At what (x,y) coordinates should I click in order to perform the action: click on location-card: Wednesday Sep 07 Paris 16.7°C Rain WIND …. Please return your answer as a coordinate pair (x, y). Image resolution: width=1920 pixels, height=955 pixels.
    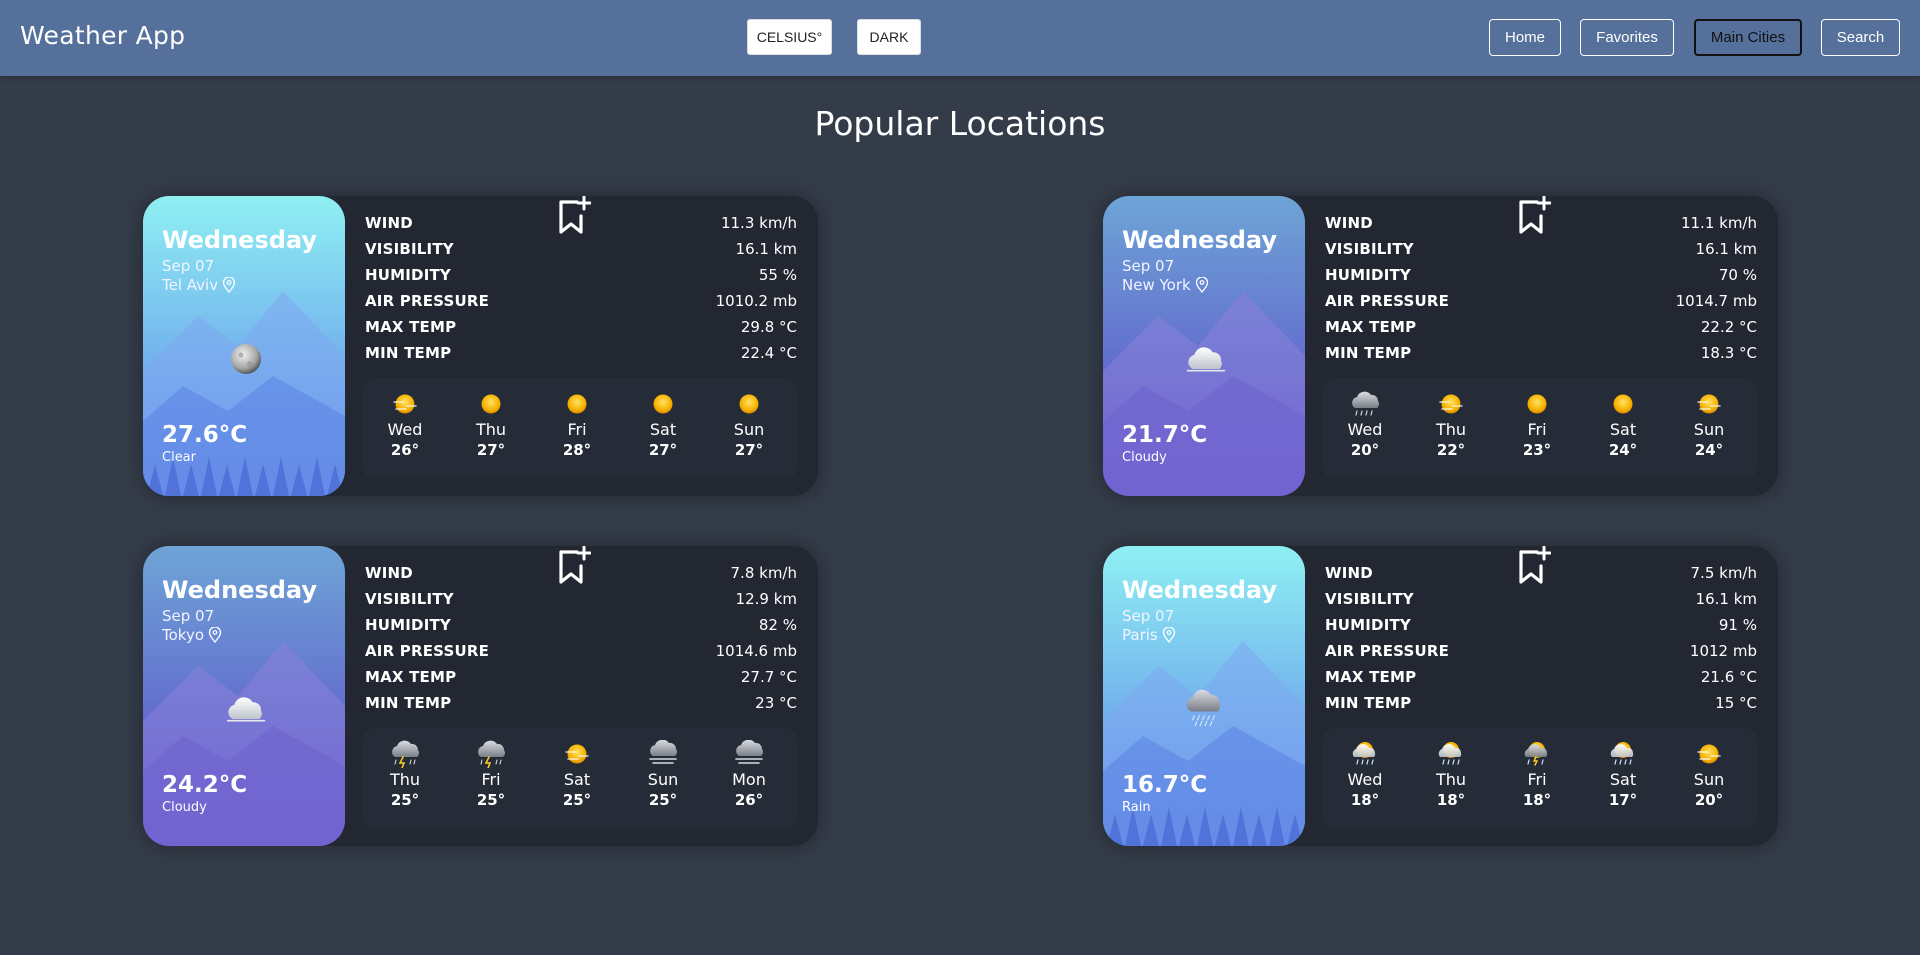
    Looking at the image, I should click on (1440, 696).